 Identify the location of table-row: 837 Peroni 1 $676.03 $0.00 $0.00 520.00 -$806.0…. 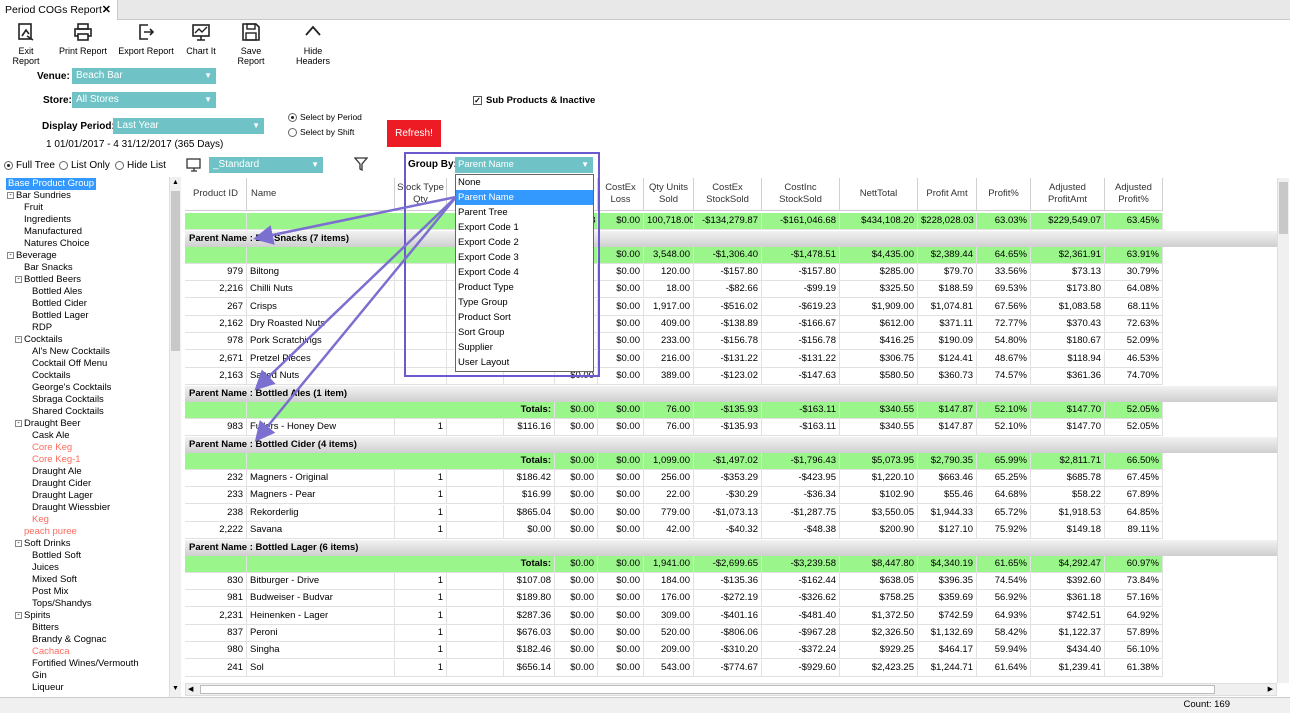
(731, 633).